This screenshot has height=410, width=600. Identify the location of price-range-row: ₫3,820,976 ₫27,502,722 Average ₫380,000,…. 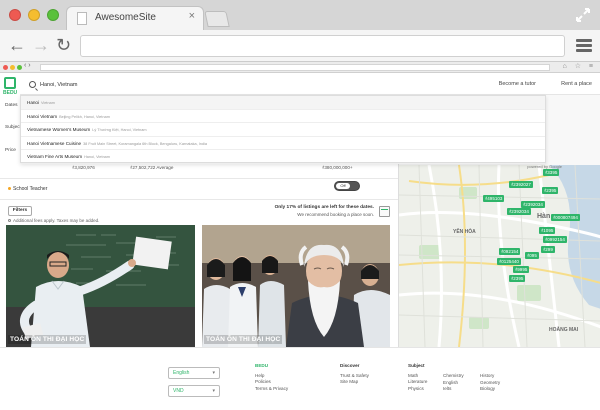
(199, 168).